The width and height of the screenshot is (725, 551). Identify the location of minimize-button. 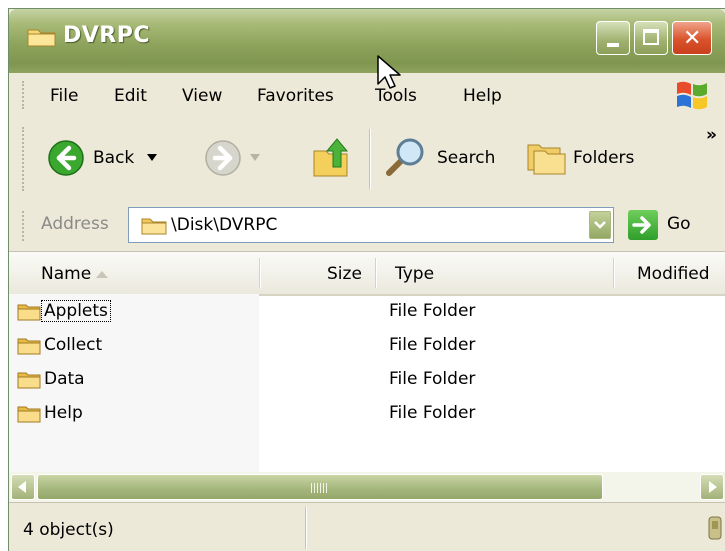
(613, 38).